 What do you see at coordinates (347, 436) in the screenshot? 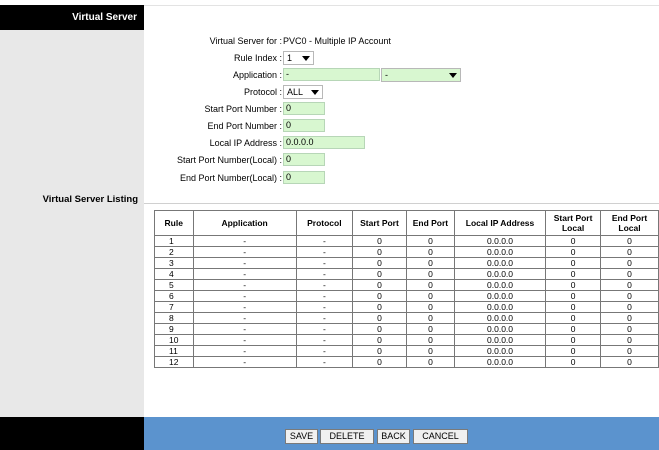
I see `delete-button: DELETE` at bounding box center [347, 436].